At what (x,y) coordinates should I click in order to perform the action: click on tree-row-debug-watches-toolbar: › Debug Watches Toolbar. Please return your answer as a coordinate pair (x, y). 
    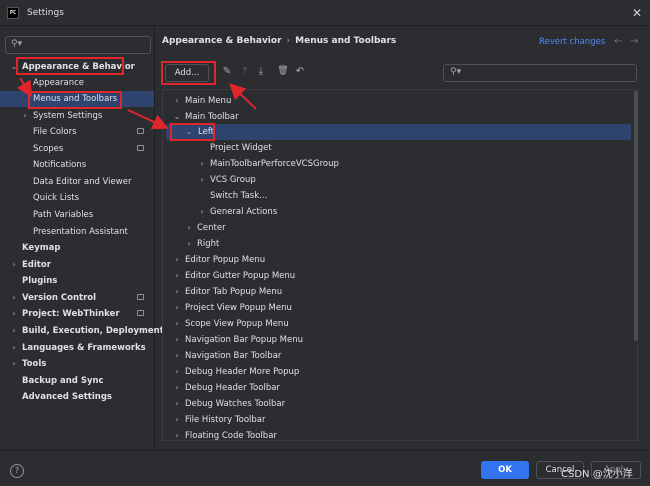
    Looking at the image, I should click on (396, 404).